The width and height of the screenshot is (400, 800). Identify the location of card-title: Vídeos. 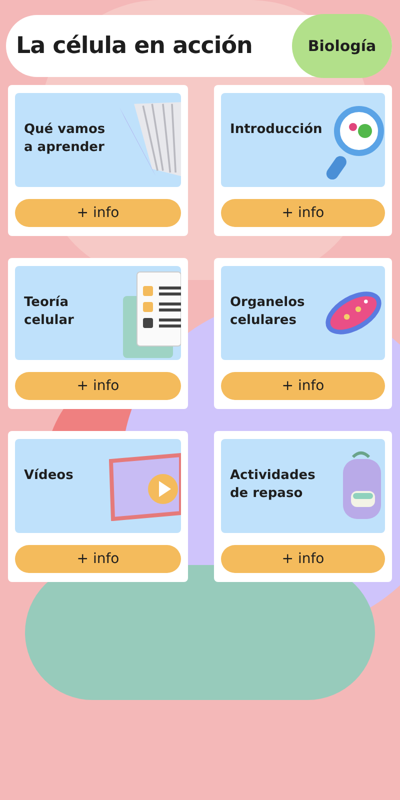
(49, 476).